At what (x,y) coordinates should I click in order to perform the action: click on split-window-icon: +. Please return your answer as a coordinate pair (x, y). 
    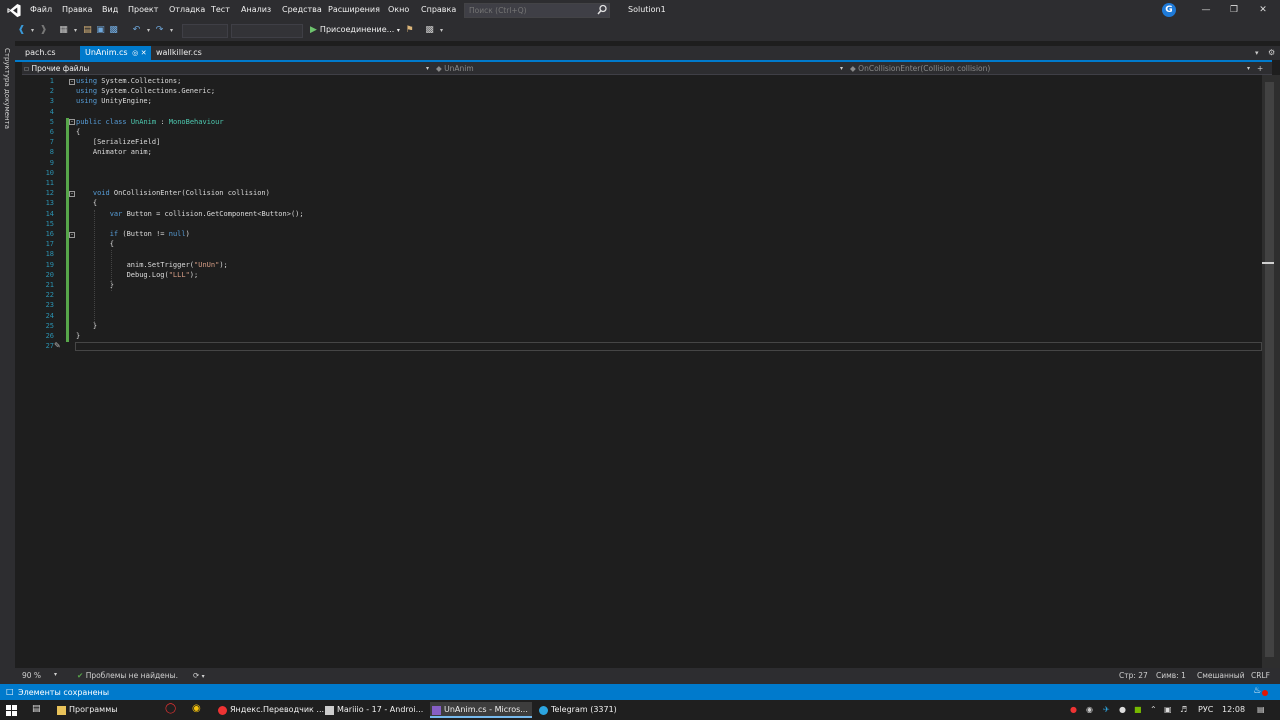
    Looking at the image, I should click on (1260, 68).